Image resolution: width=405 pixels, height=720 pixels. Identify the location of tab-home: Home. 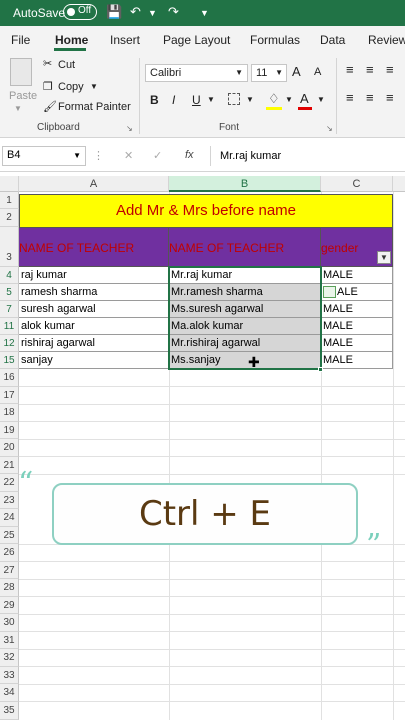
(71, 40).